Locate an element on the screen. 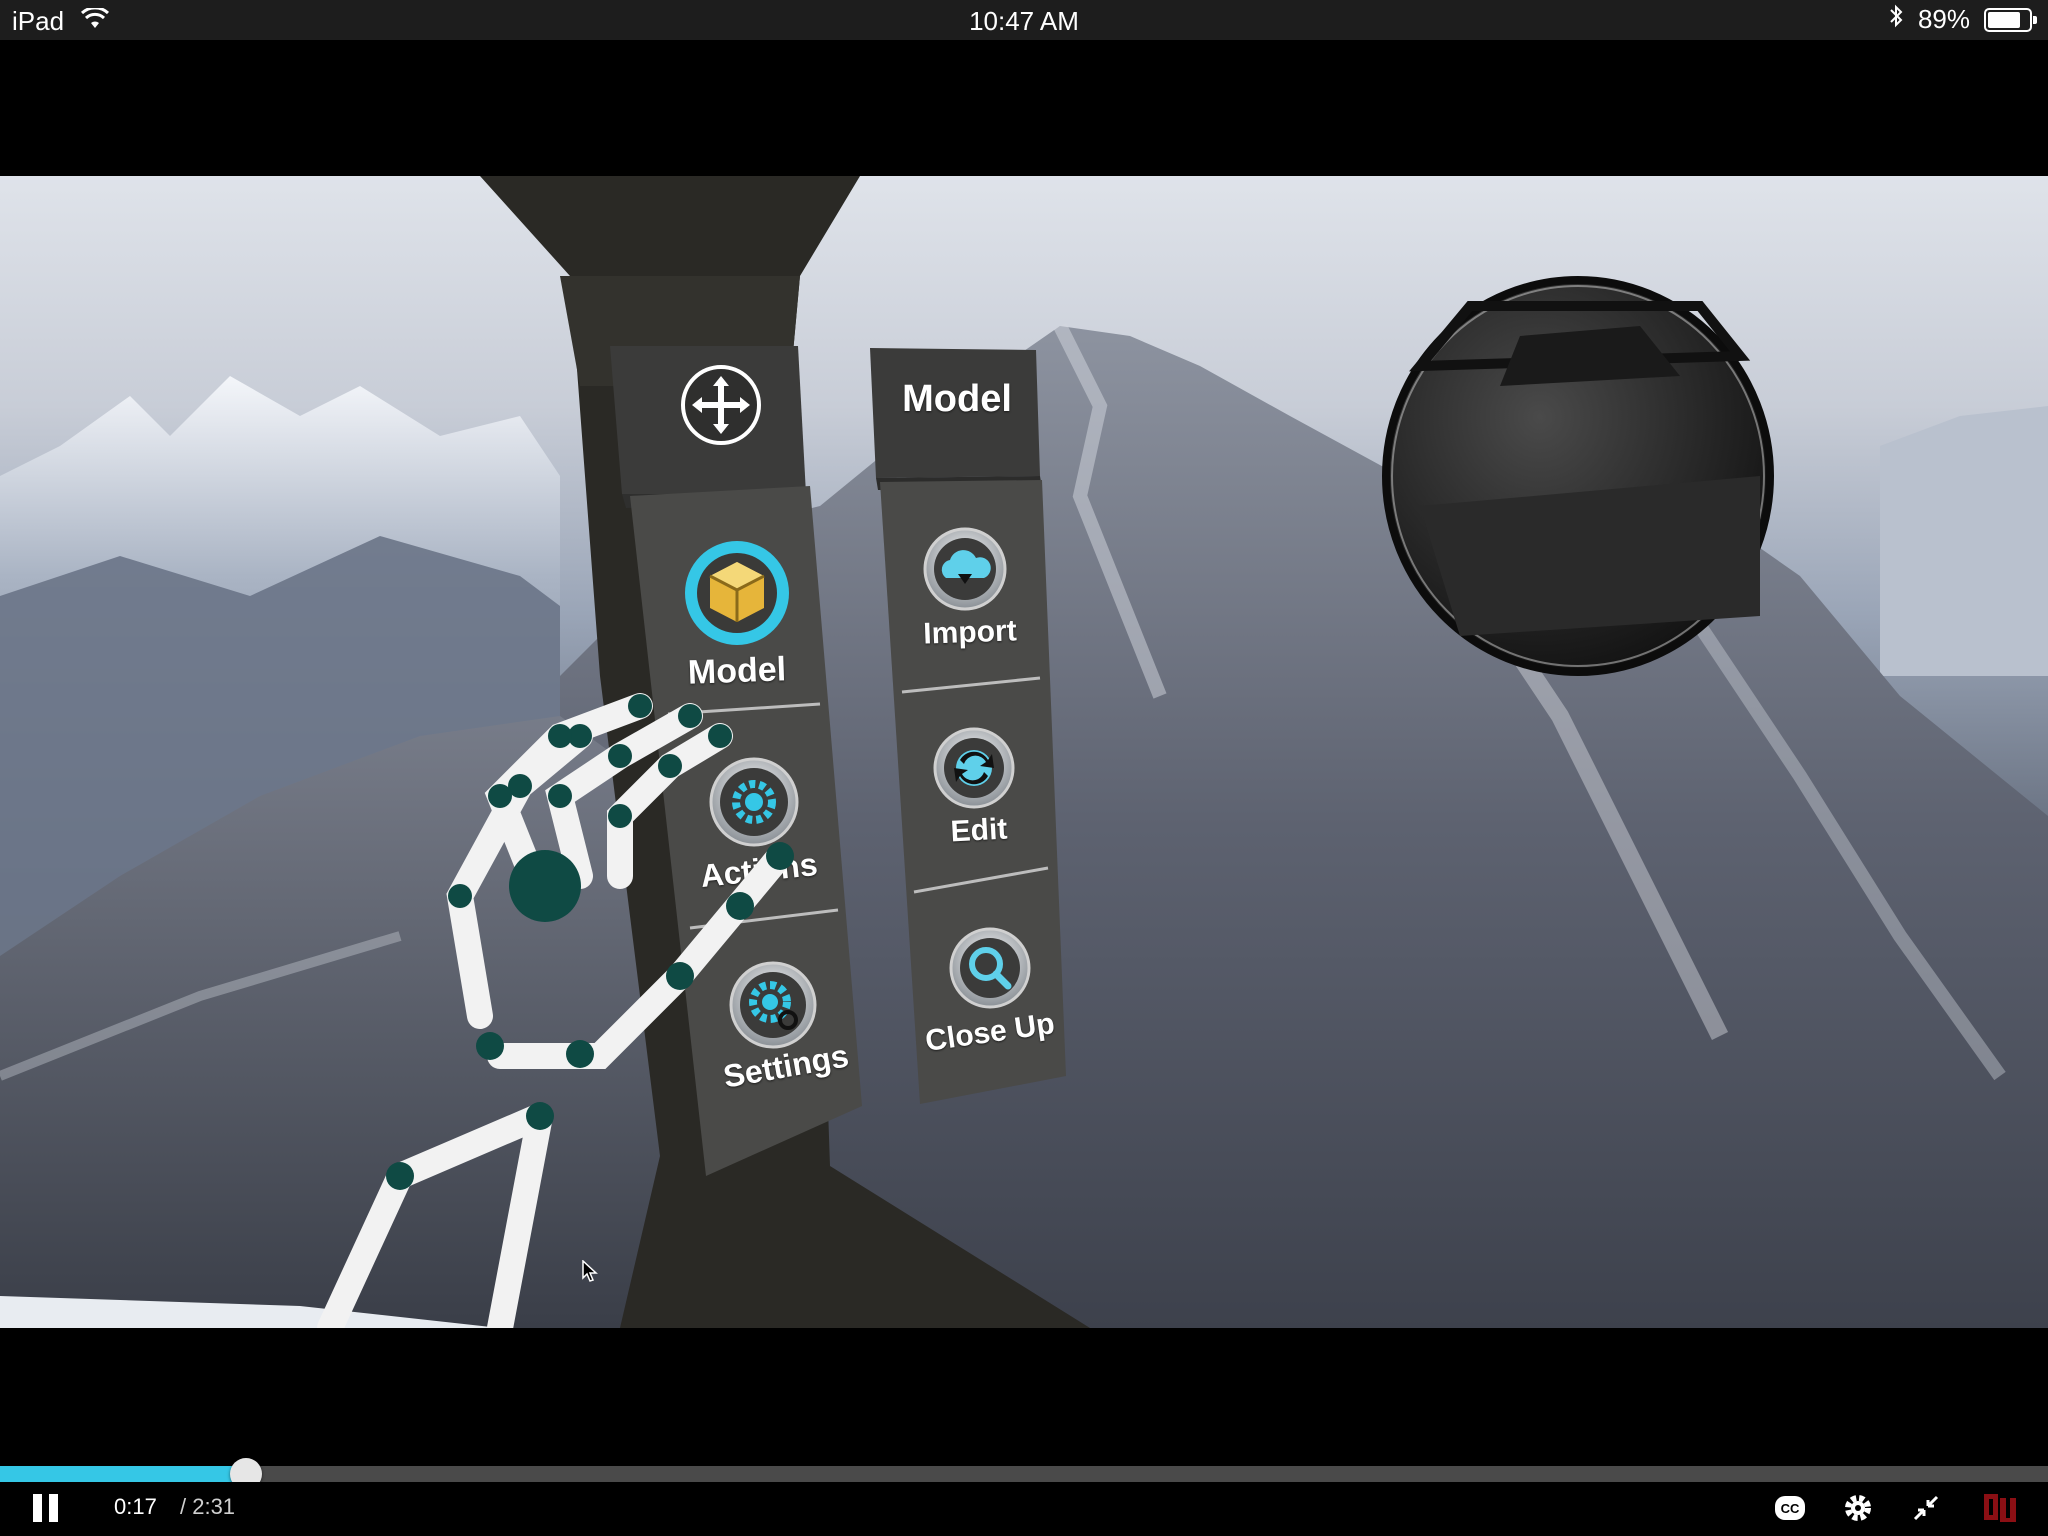 The image size is (2048, 1536). status-time: 10:47 AM is located at coordinates (1024, 21).